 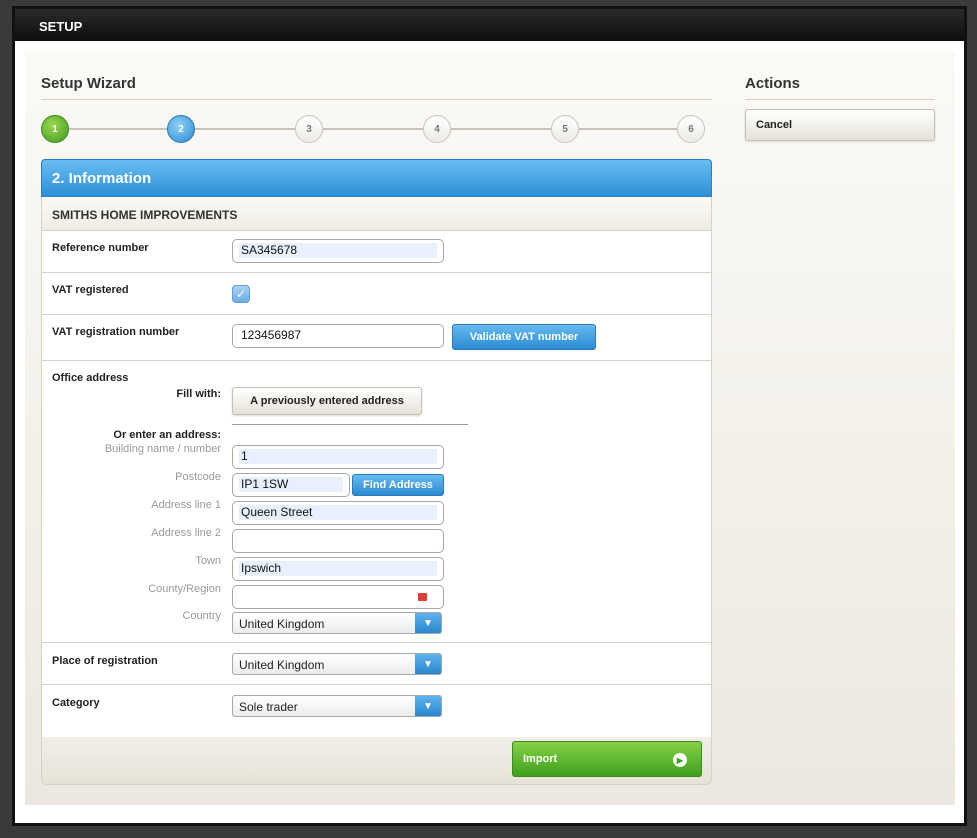 I want to click on section-header: 2. Information, so click(x=376, y=178).